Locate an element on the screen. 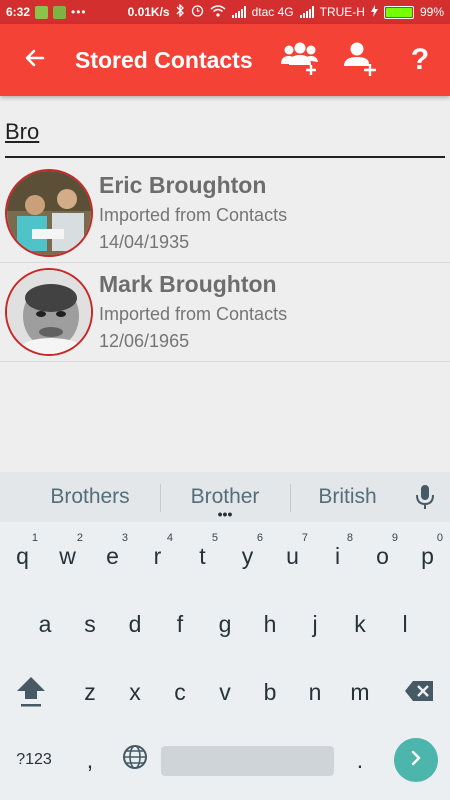 The height and width of the screenshot is (800, 450). more-suggestions-indicator: ••• is located at coordinates (225, 514).